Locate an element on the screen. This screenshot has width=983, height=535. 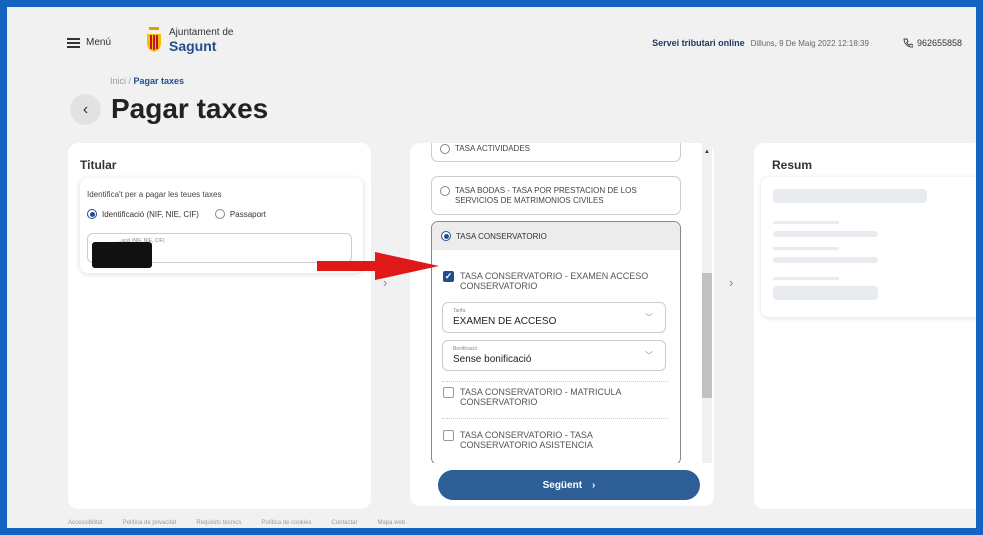
logo-line2: Sagunt is located at coordinates (193, 46).